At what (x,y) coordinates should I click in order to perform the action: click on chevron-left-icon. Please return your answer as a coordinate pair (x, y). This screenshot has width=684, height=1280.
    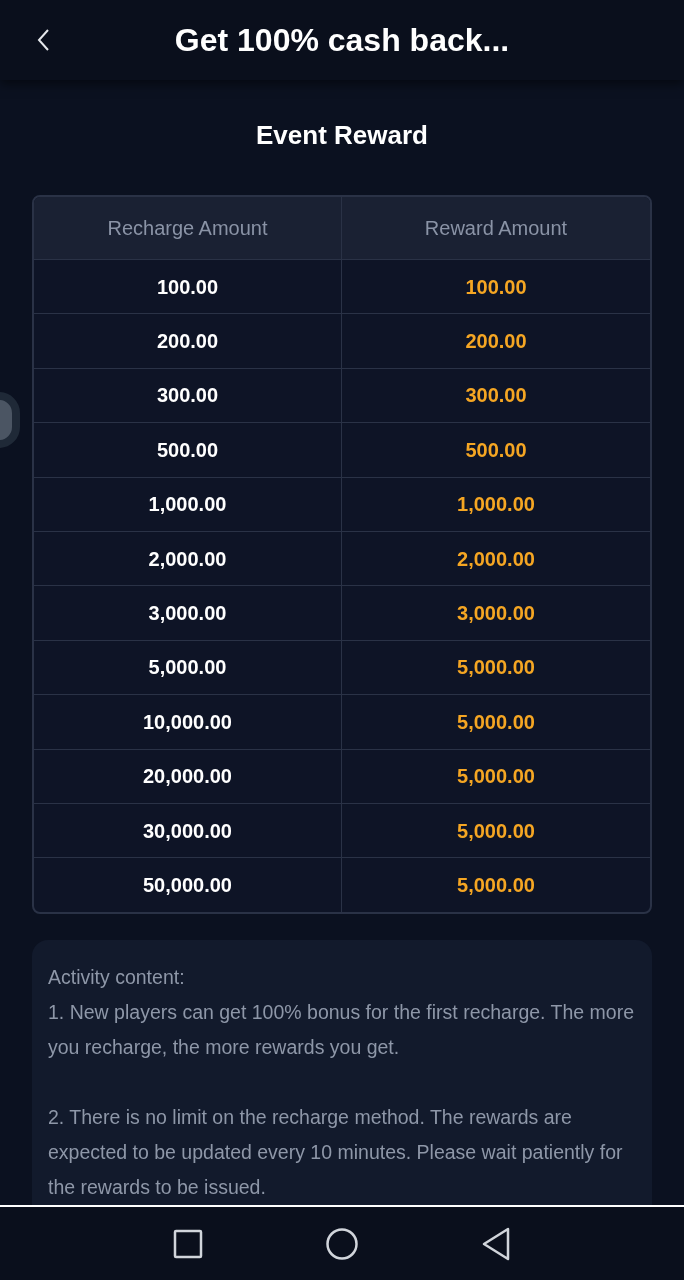
    Looking at the image, I should click on (43, 40).